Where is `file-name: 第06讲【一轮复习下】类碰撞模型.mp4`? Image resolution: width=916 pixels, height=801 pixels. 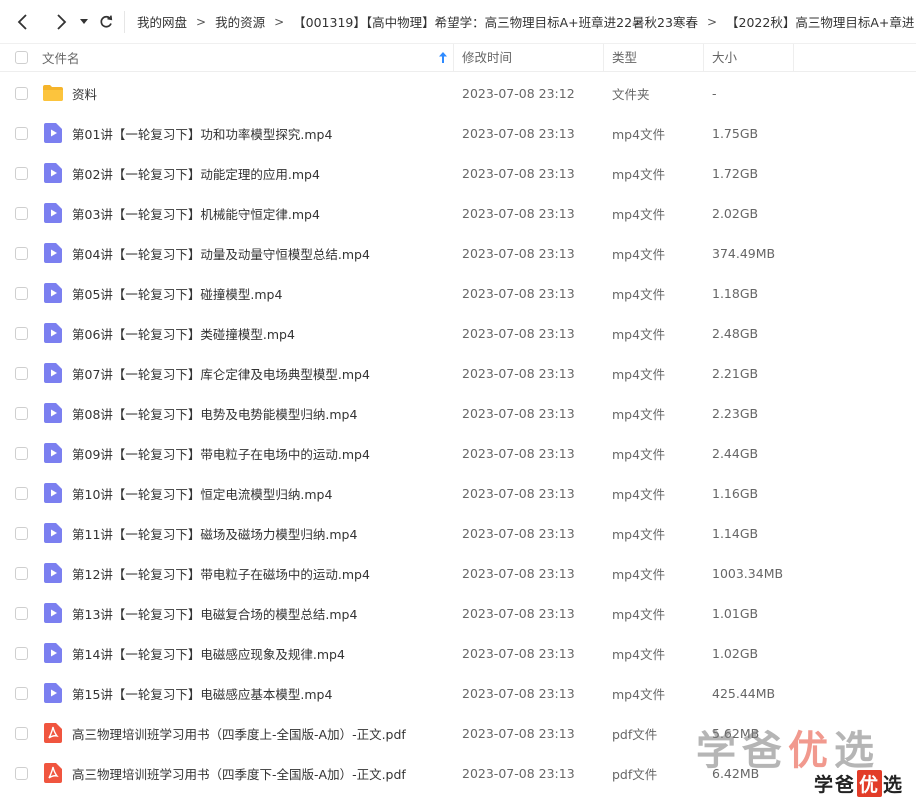 file-name: 第06讲【一轮复习下】类碰撞模型.mp4 is located at coordinates (183, 333).